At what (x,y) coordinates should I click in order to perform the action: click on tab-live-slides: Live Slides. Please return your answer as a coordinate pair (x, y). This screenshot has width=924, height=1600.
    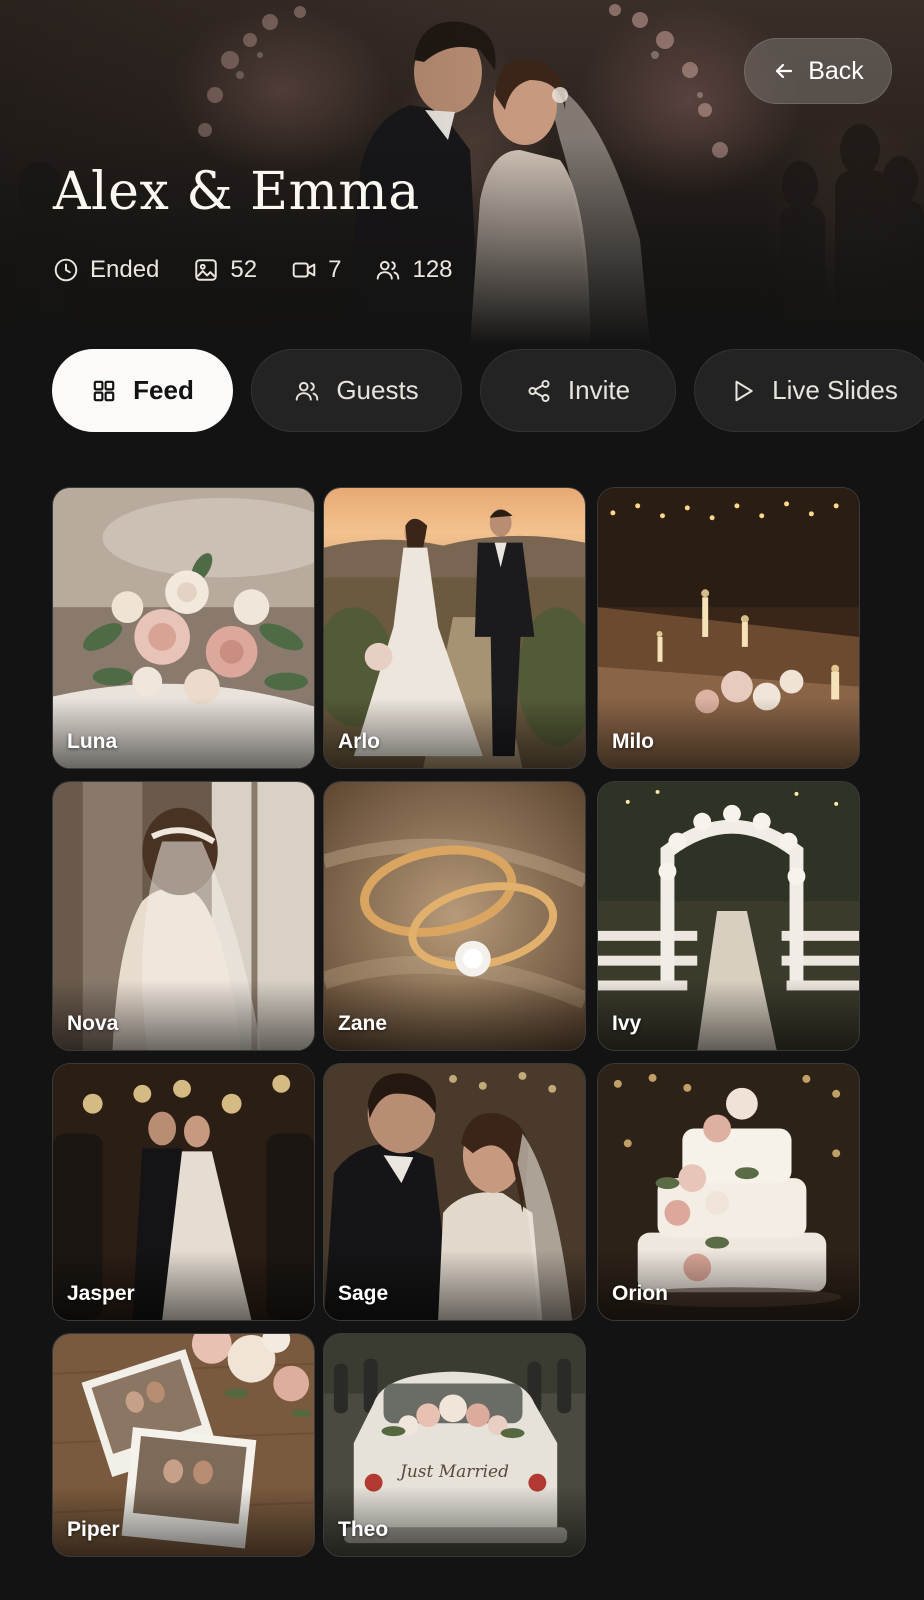
    Looking at the image, I should click on (809, 390).